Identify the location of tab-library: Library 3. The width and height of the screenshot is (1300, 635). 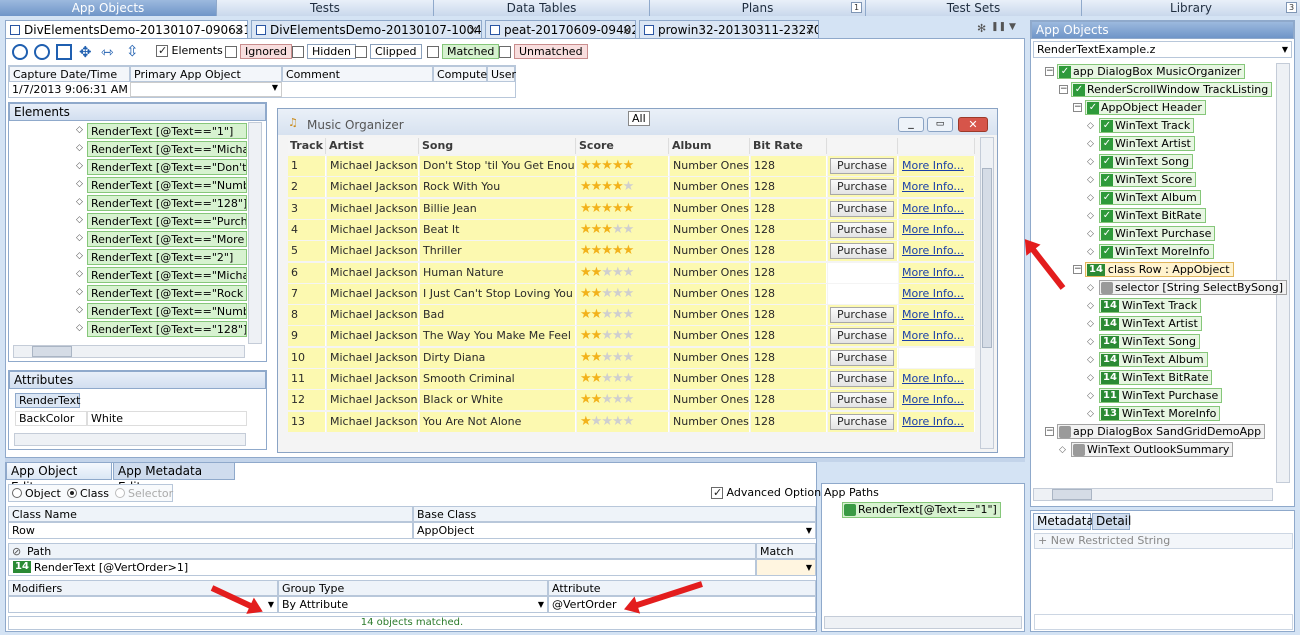
(1191, 8).